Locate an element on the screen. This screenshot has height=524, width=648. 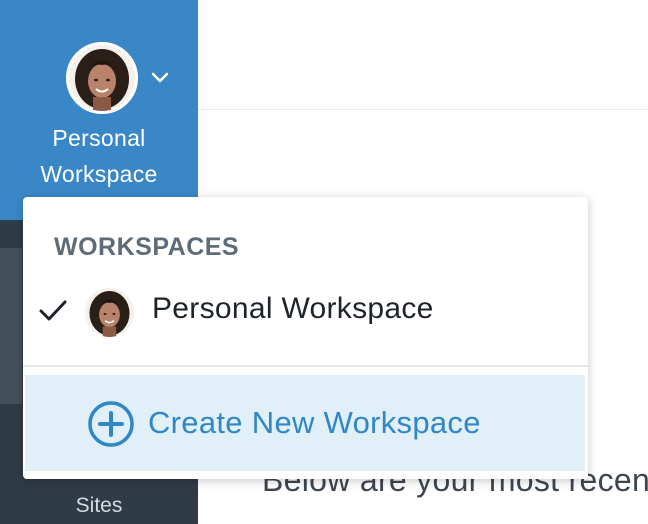
dropdown-heading: WORKSPACES is located at coordinates (147, 247).